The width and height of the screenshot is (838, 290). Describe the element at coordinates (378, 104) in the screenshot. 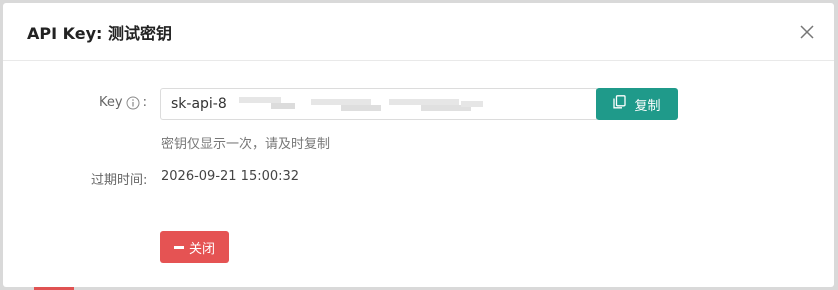

I see `api-key-input: sk-api-8` at that location.